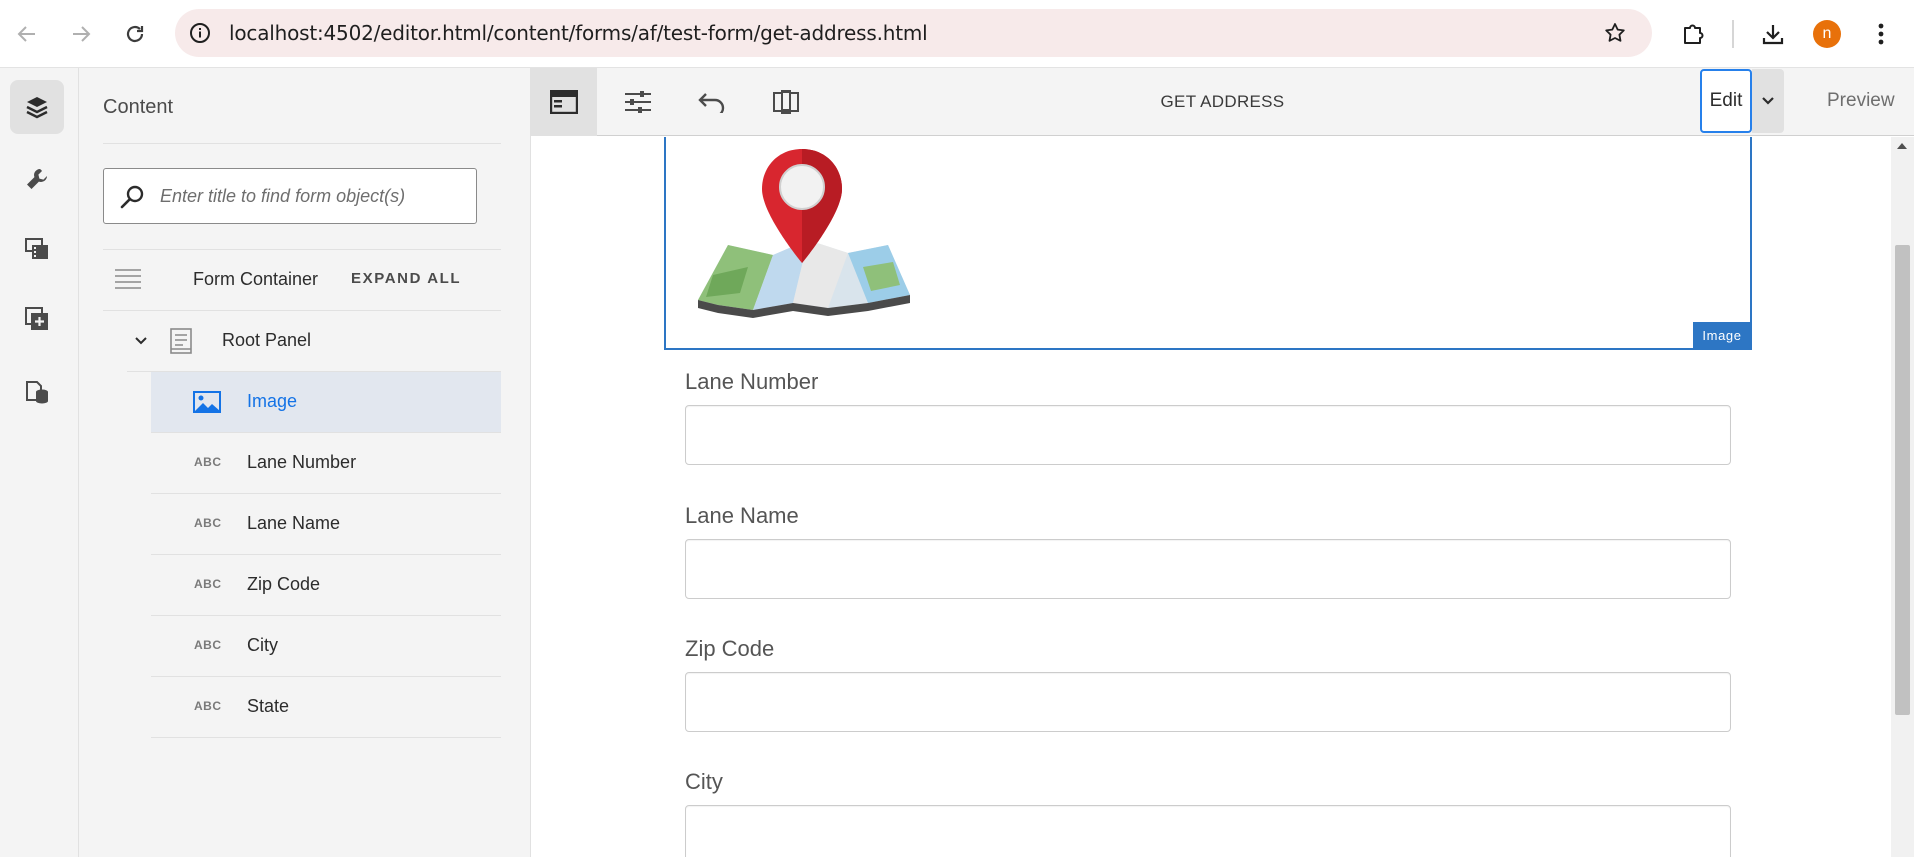 The image size is (1914, 857). I want to click on kebab-menu-icon, so click(1881, 34).